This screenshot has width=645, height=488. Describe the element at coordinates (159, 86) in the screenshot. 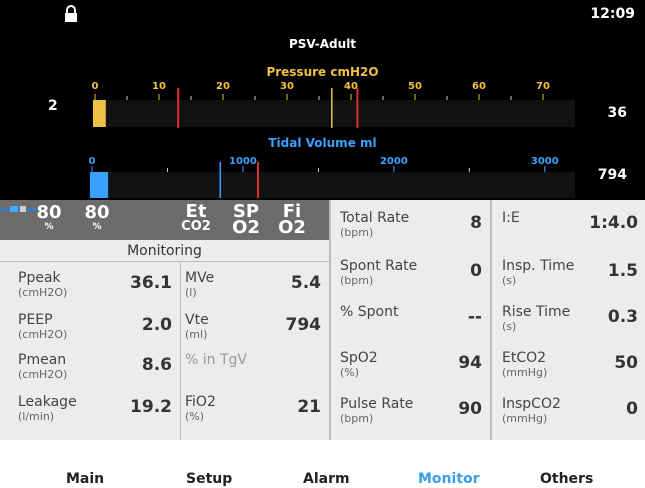

I see `pressure-tick-label: 10` at that location.